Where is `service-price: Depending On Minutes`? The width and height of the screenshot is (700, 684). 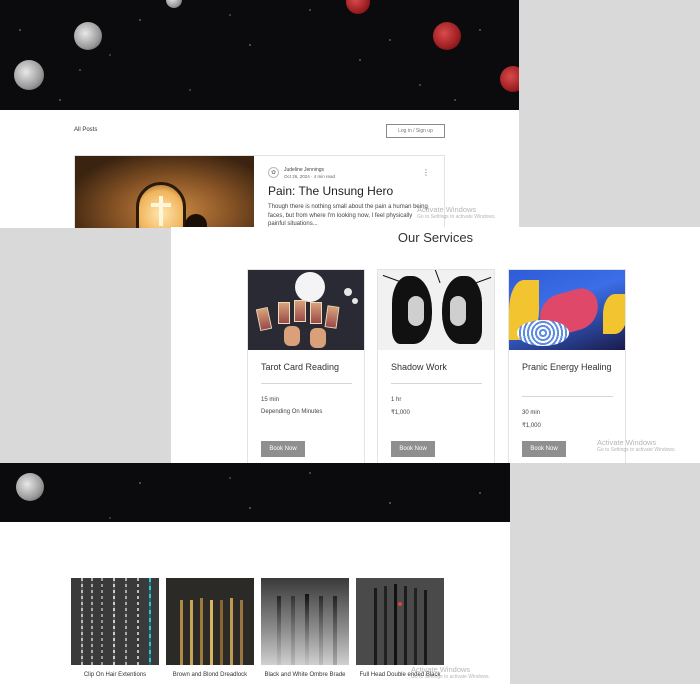 service-price: Depending On Minutes is located at coordinates (292, 412).